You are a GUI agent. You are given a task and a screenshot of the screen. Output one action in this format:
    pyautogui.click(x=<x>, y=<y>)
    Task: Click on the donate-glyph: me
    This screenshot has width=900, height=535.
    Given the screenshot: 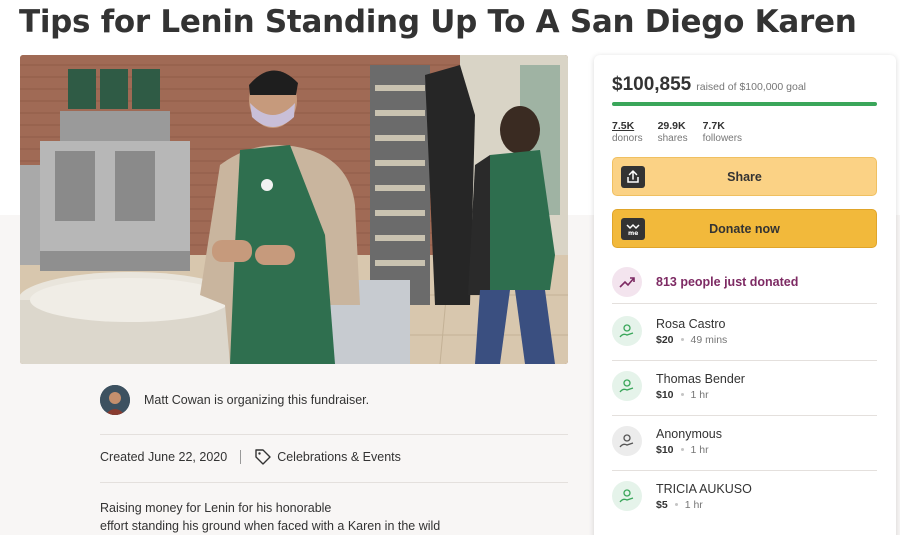 What is the action you would take?
    pyautogui.click(x=633, y=229)
    